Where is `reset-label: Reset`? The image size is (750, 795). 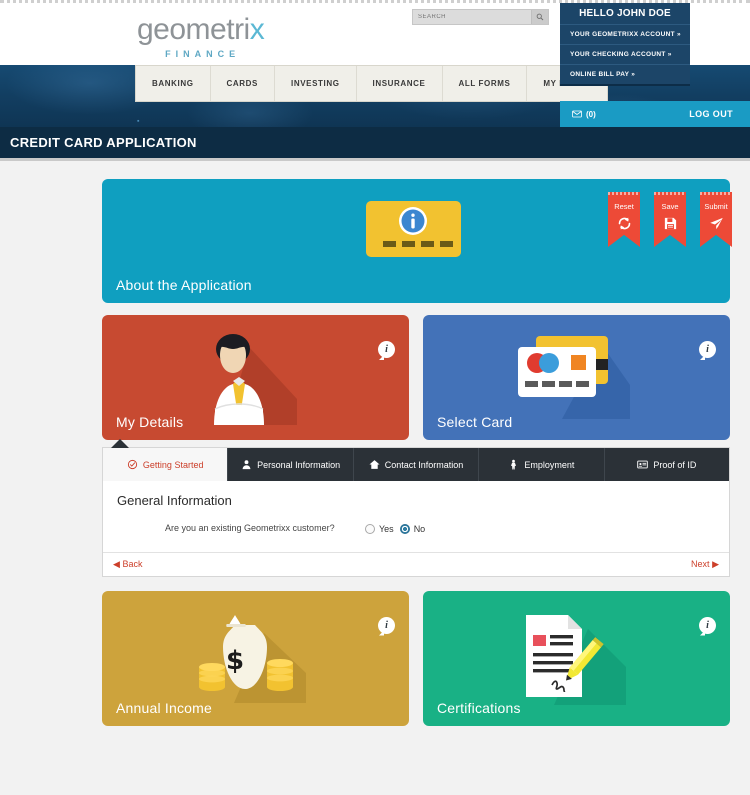 reset-label: Reset is located at coordinates (624, 206).